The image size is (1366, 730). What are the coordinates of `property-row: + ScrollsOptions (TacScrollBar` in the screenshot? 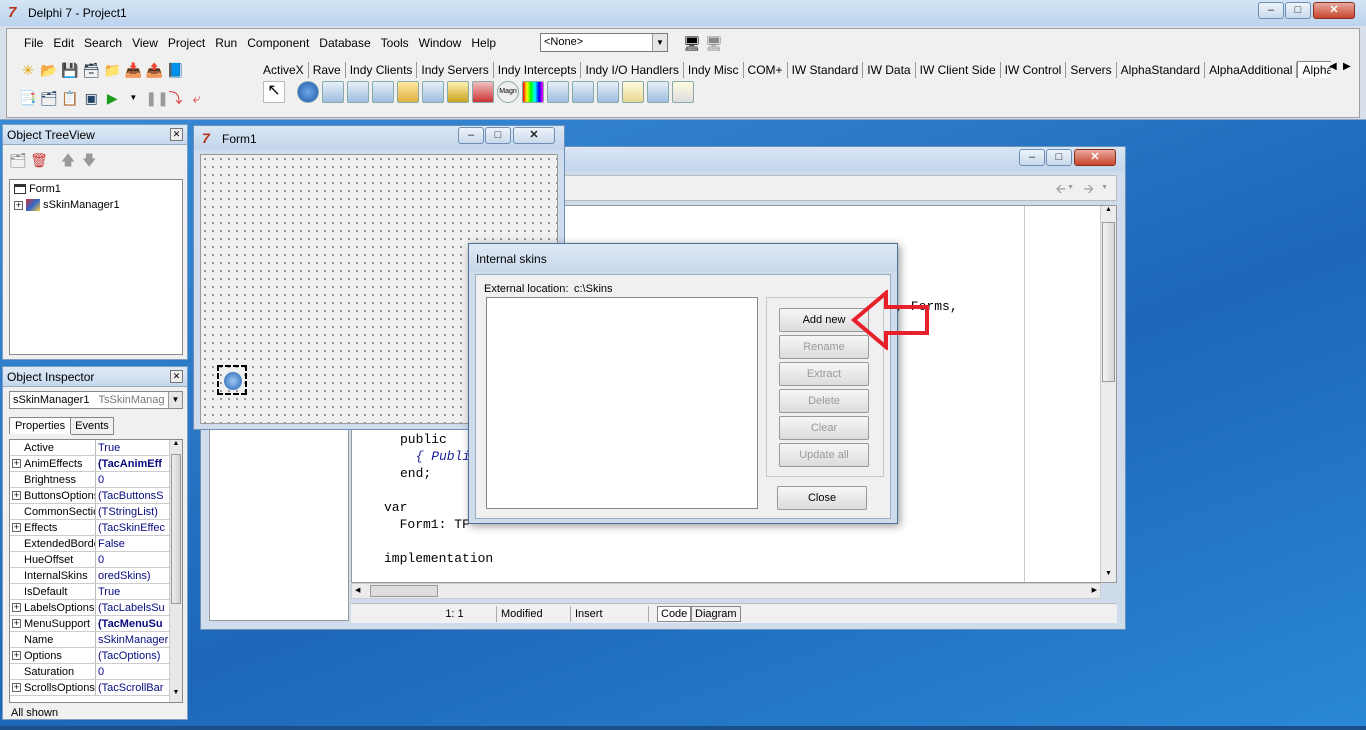 It's located at (90, 688).